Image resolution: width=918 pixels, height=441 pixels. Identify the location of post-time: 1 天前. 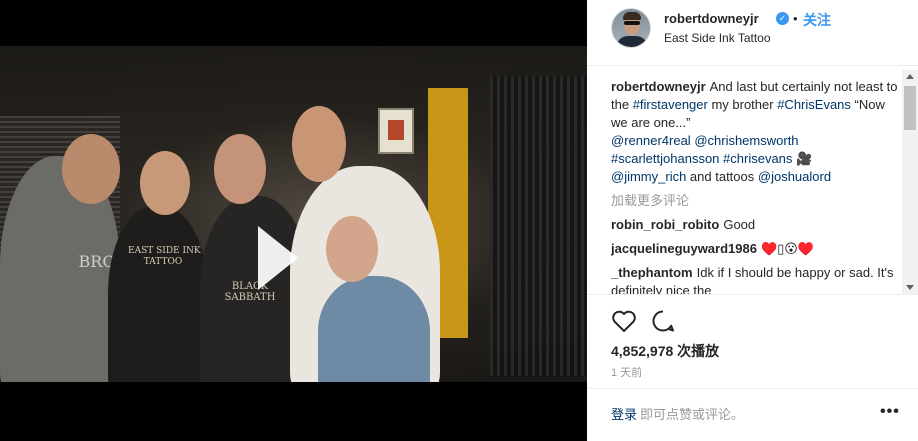
(627, 373).